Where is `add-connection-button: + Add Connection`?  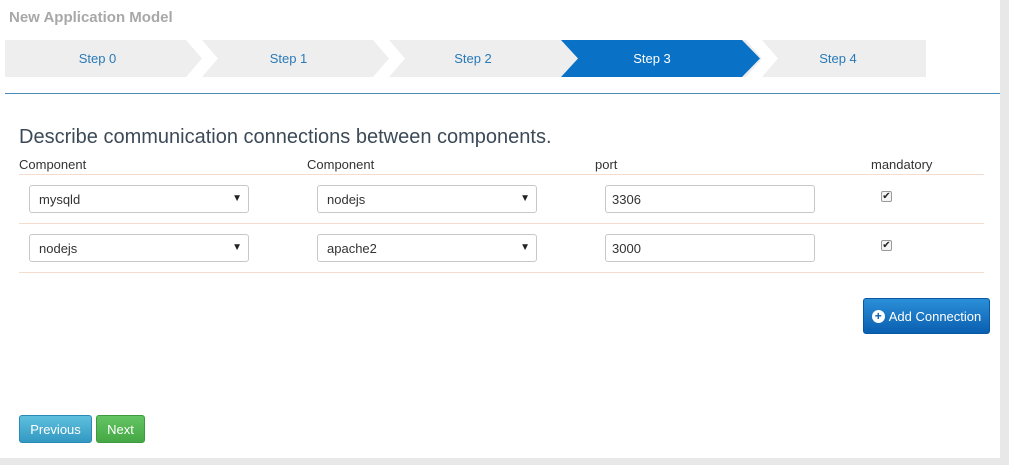 add-connection-button: + Add Connection is located at coordinates (926, 316).